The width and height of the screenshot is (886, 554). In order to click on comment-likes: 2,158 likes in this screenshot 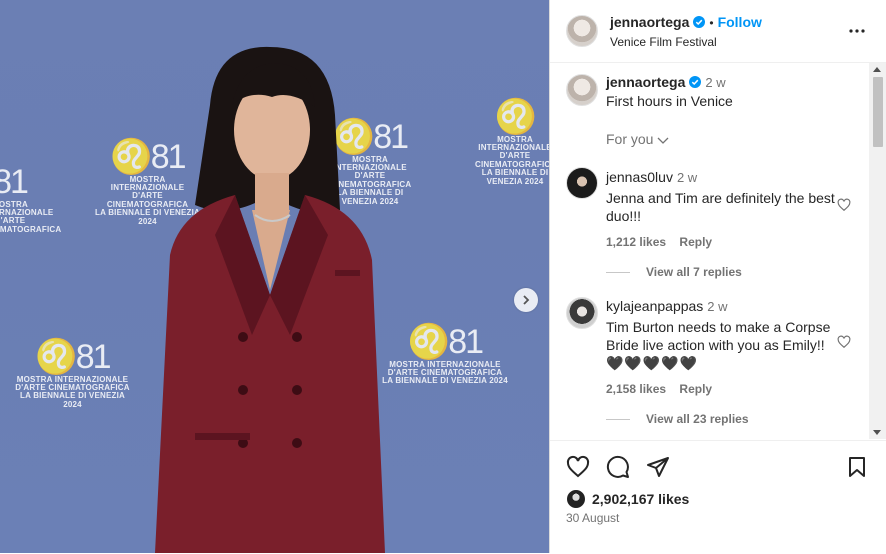, I will do `click(636, 389)`.